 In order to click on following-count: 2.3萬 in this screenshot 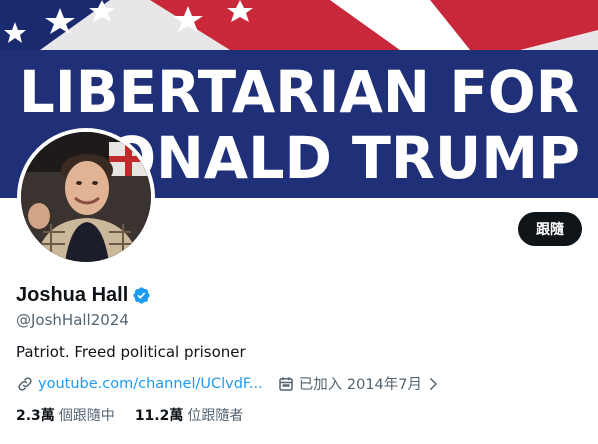, I will do `click(35, 416)`.